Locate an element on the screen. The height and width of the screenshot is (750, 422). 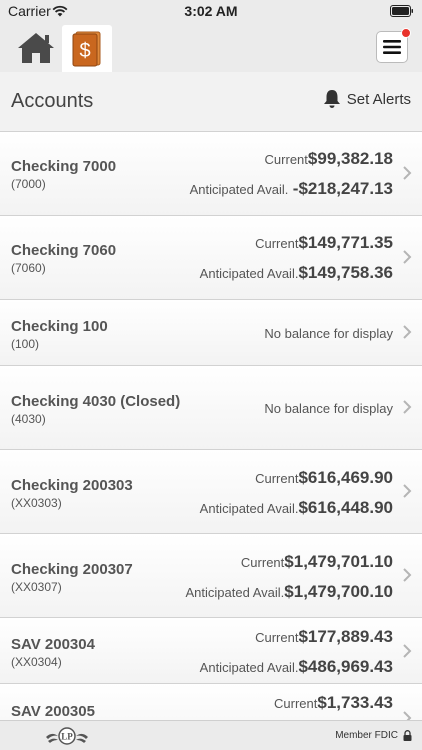
anticipated-balance: Anticipated Avail. -$218,247.13 is located at coordinates (291, 189).